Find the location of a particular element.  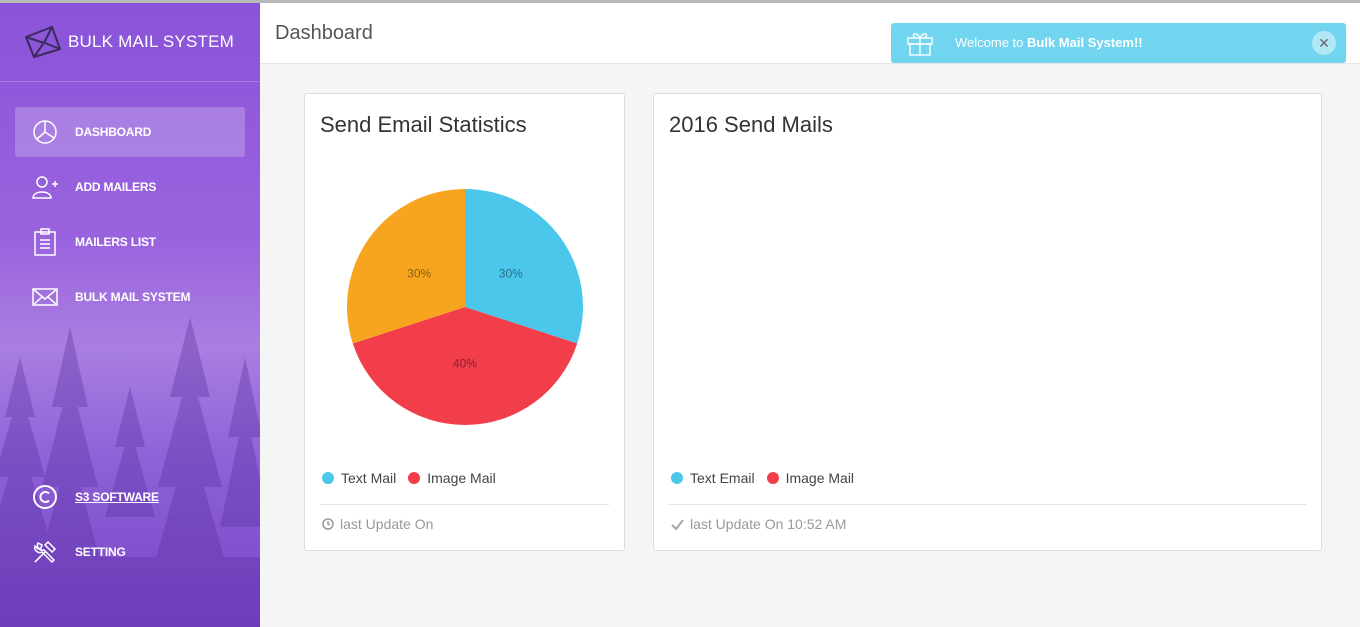

pie-slice-label-2: 30% is located at coordinates (419, 274).